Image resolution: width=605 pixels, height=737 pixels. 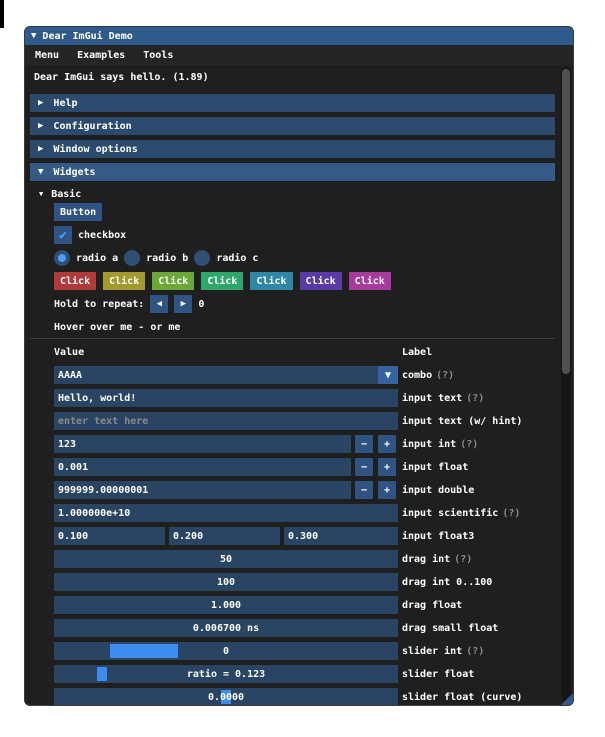 I want to click on header-configuration-label: Configuration, so click(x=92, y=126).